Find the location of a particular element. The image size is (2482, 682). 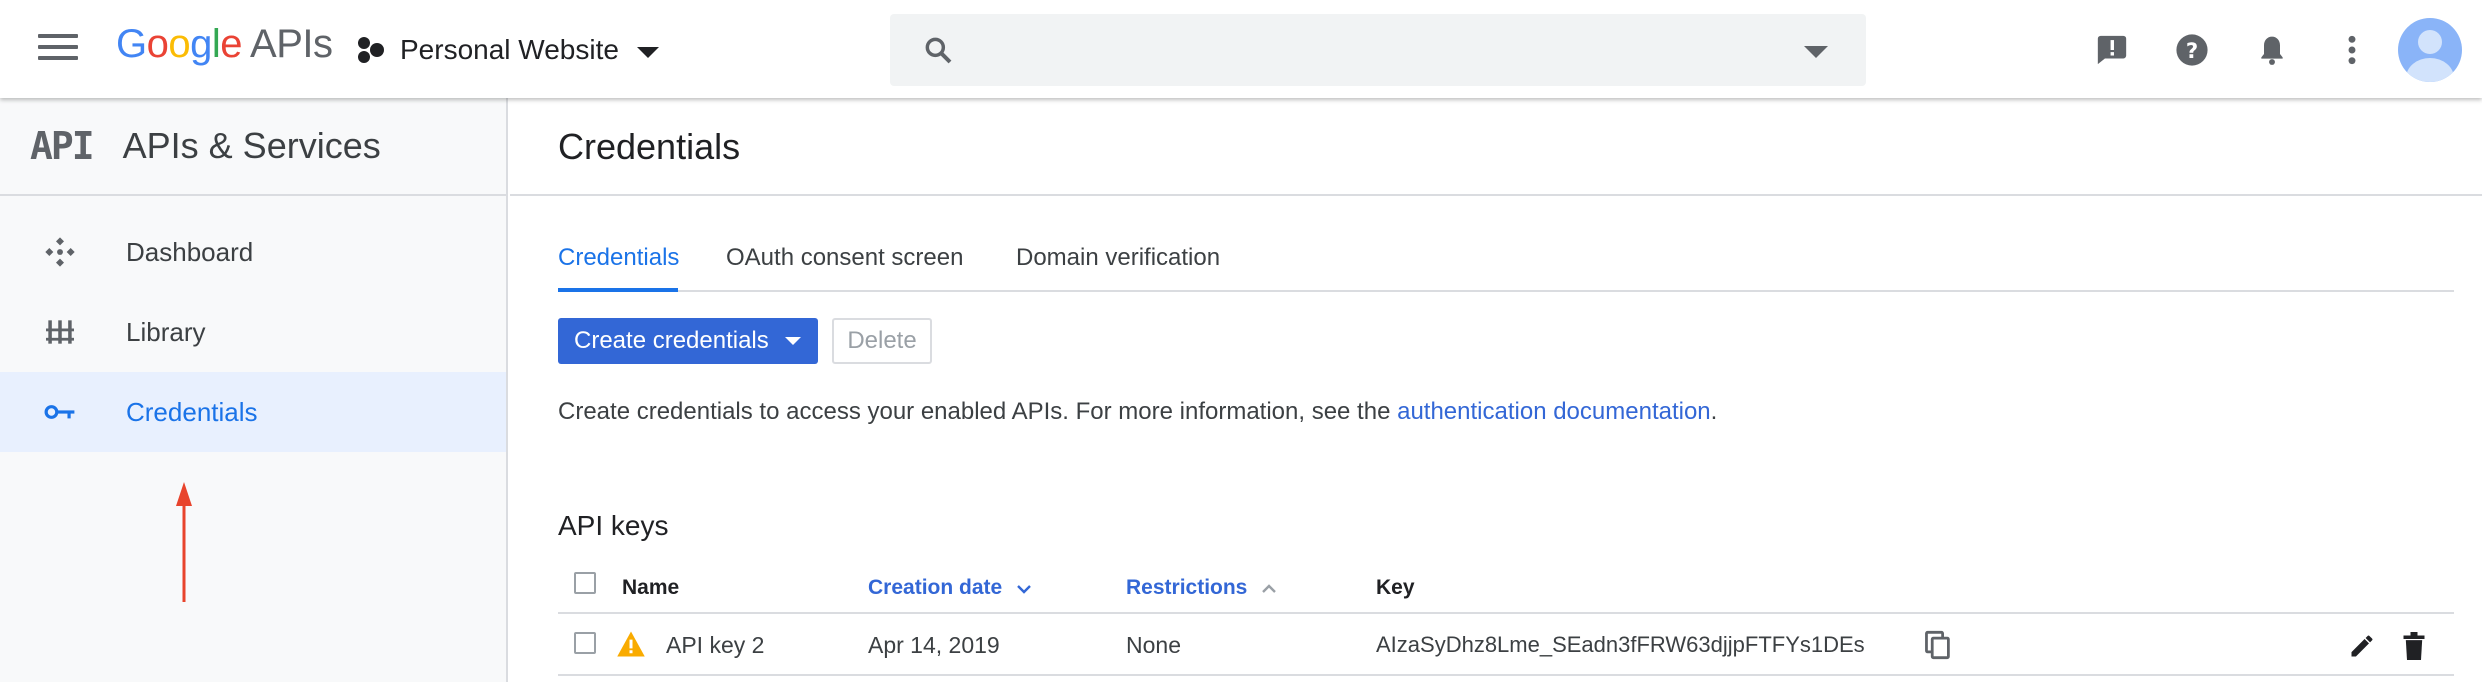

dashboard-icon is located at coordinates (60, 252).